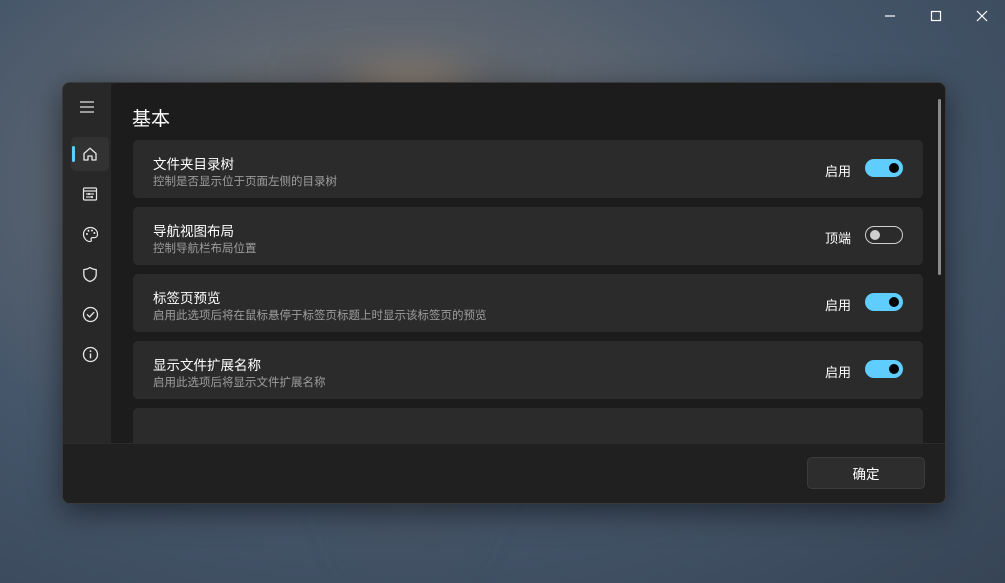 The image size is (1005, 583). I want to click on maximize-button, so click(936, 16).